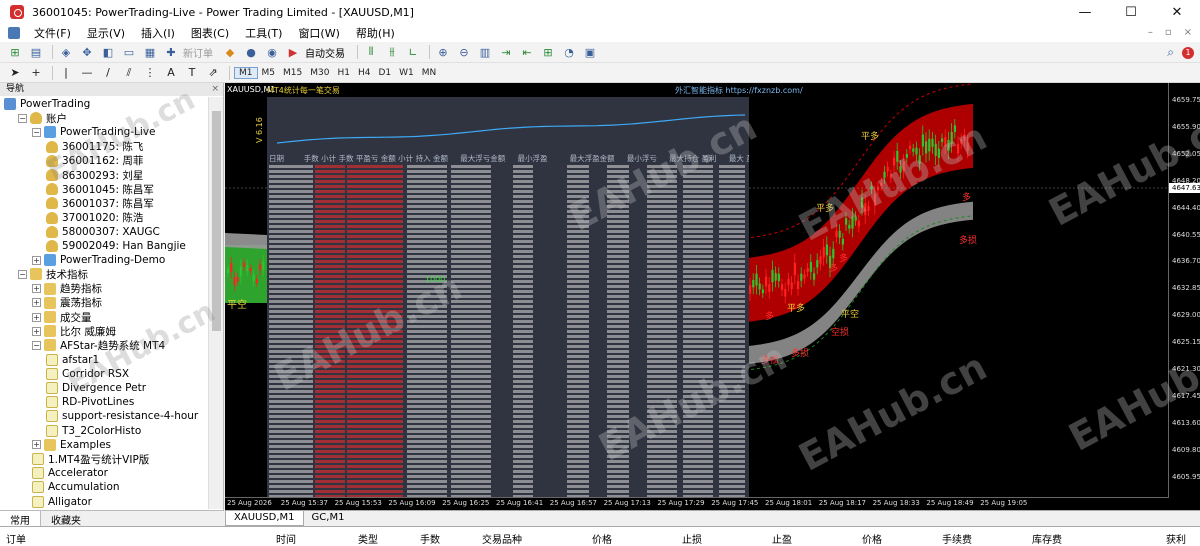 The height and width of the screenshot is (546, 1200). I want to click on period-m15: M15, so click(292, 73).